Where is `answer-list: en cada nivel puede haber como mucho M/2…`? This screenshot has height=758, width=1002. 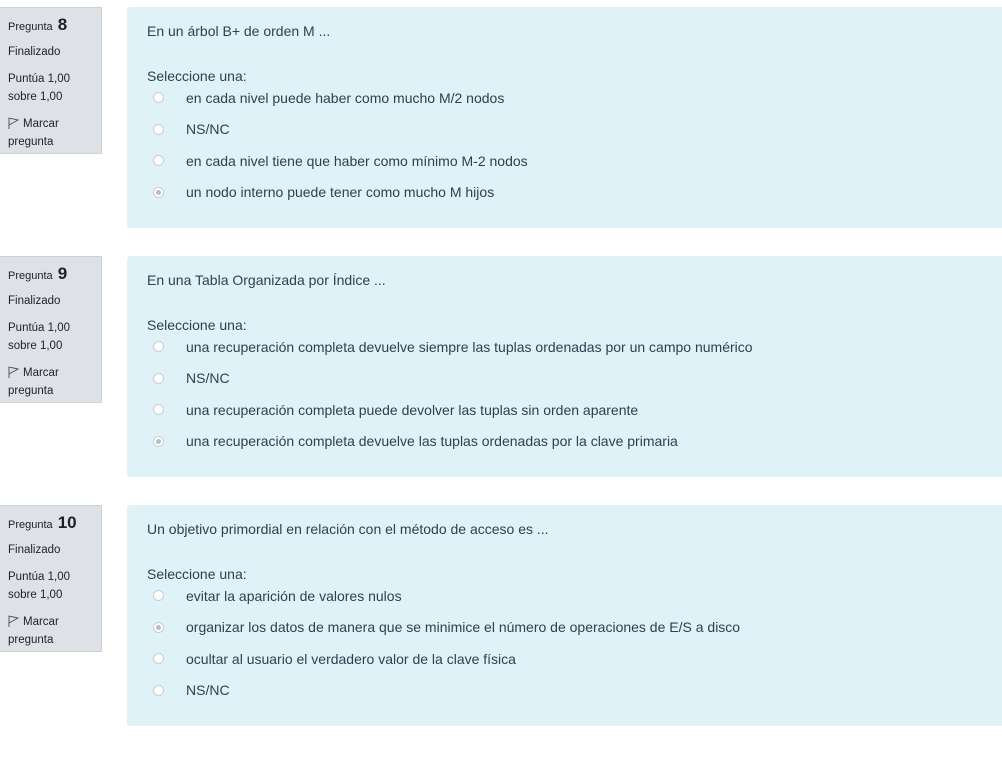
answer-list: en cada nivel puede haber como mucho M/2… is located at coordinates (564, 145).